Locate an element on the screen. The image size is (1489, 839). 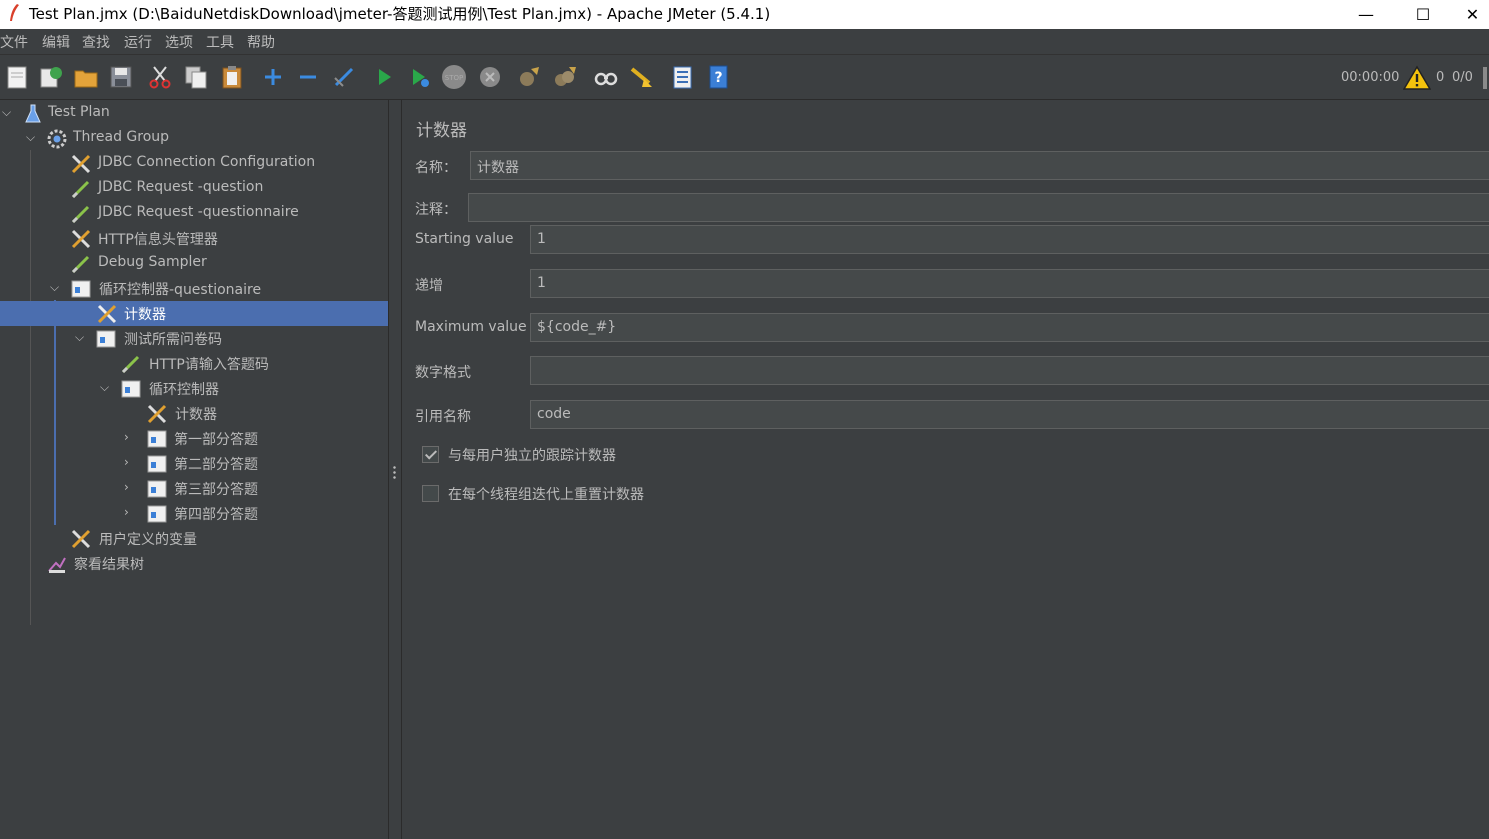
menu-search: 查找 is located at coordinates (96, 42).